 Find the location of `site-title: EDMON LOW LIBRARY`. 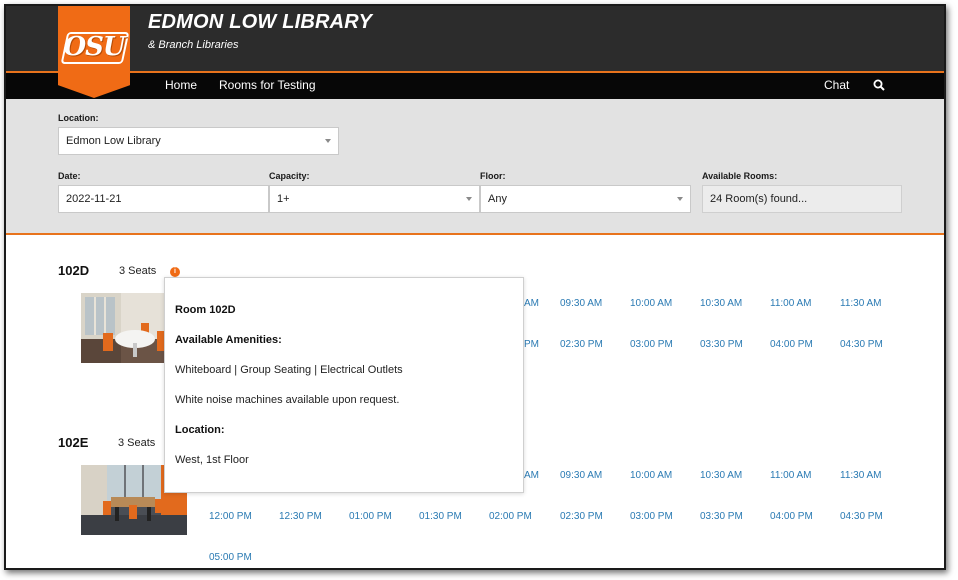

site-title: EDMON LOW LIBRARY is located at coordinates (260, 22).